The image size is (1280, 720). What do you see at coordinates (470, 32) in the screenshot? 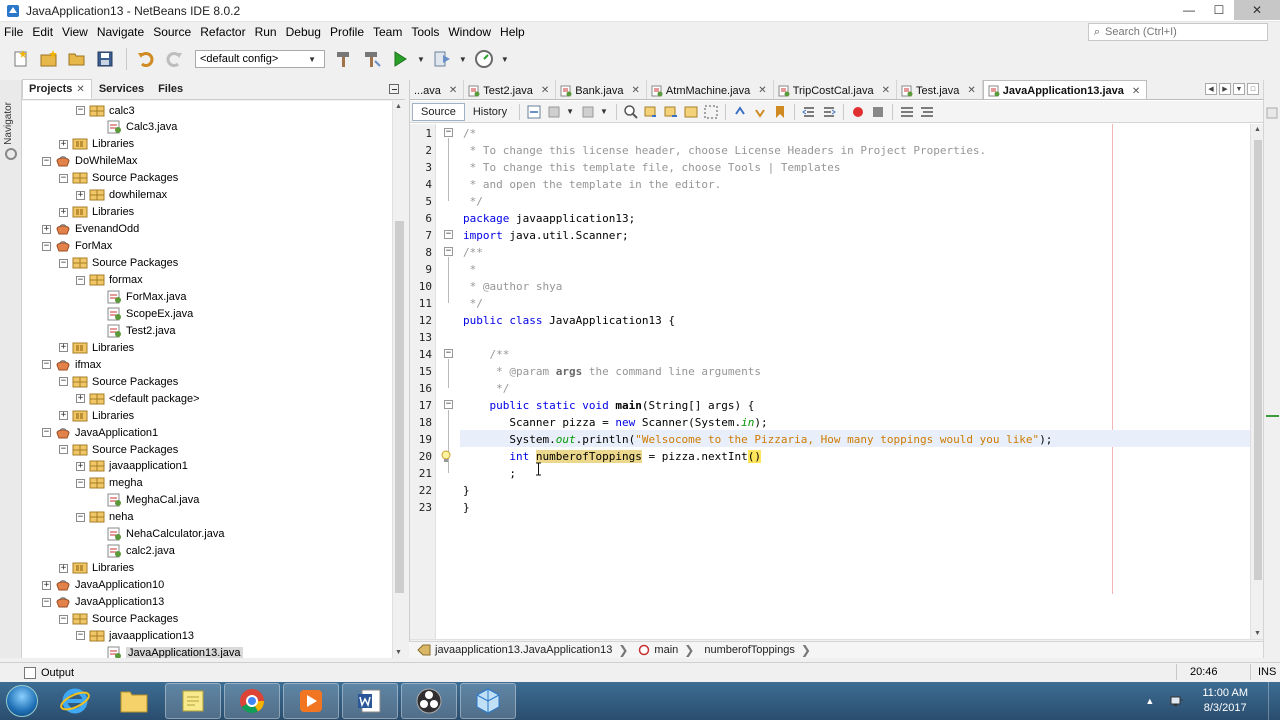
I see `menu-window: Window` at bounding box center [470, 32].